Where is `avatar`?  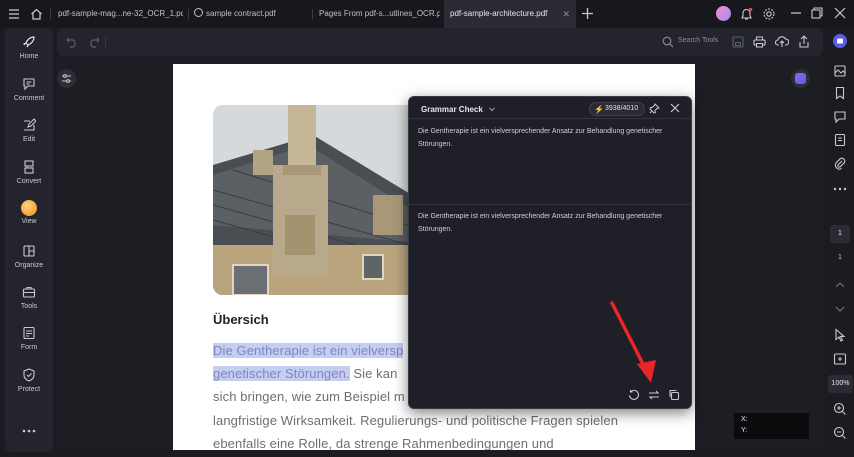 avatar is located at coordinates (723, 13).